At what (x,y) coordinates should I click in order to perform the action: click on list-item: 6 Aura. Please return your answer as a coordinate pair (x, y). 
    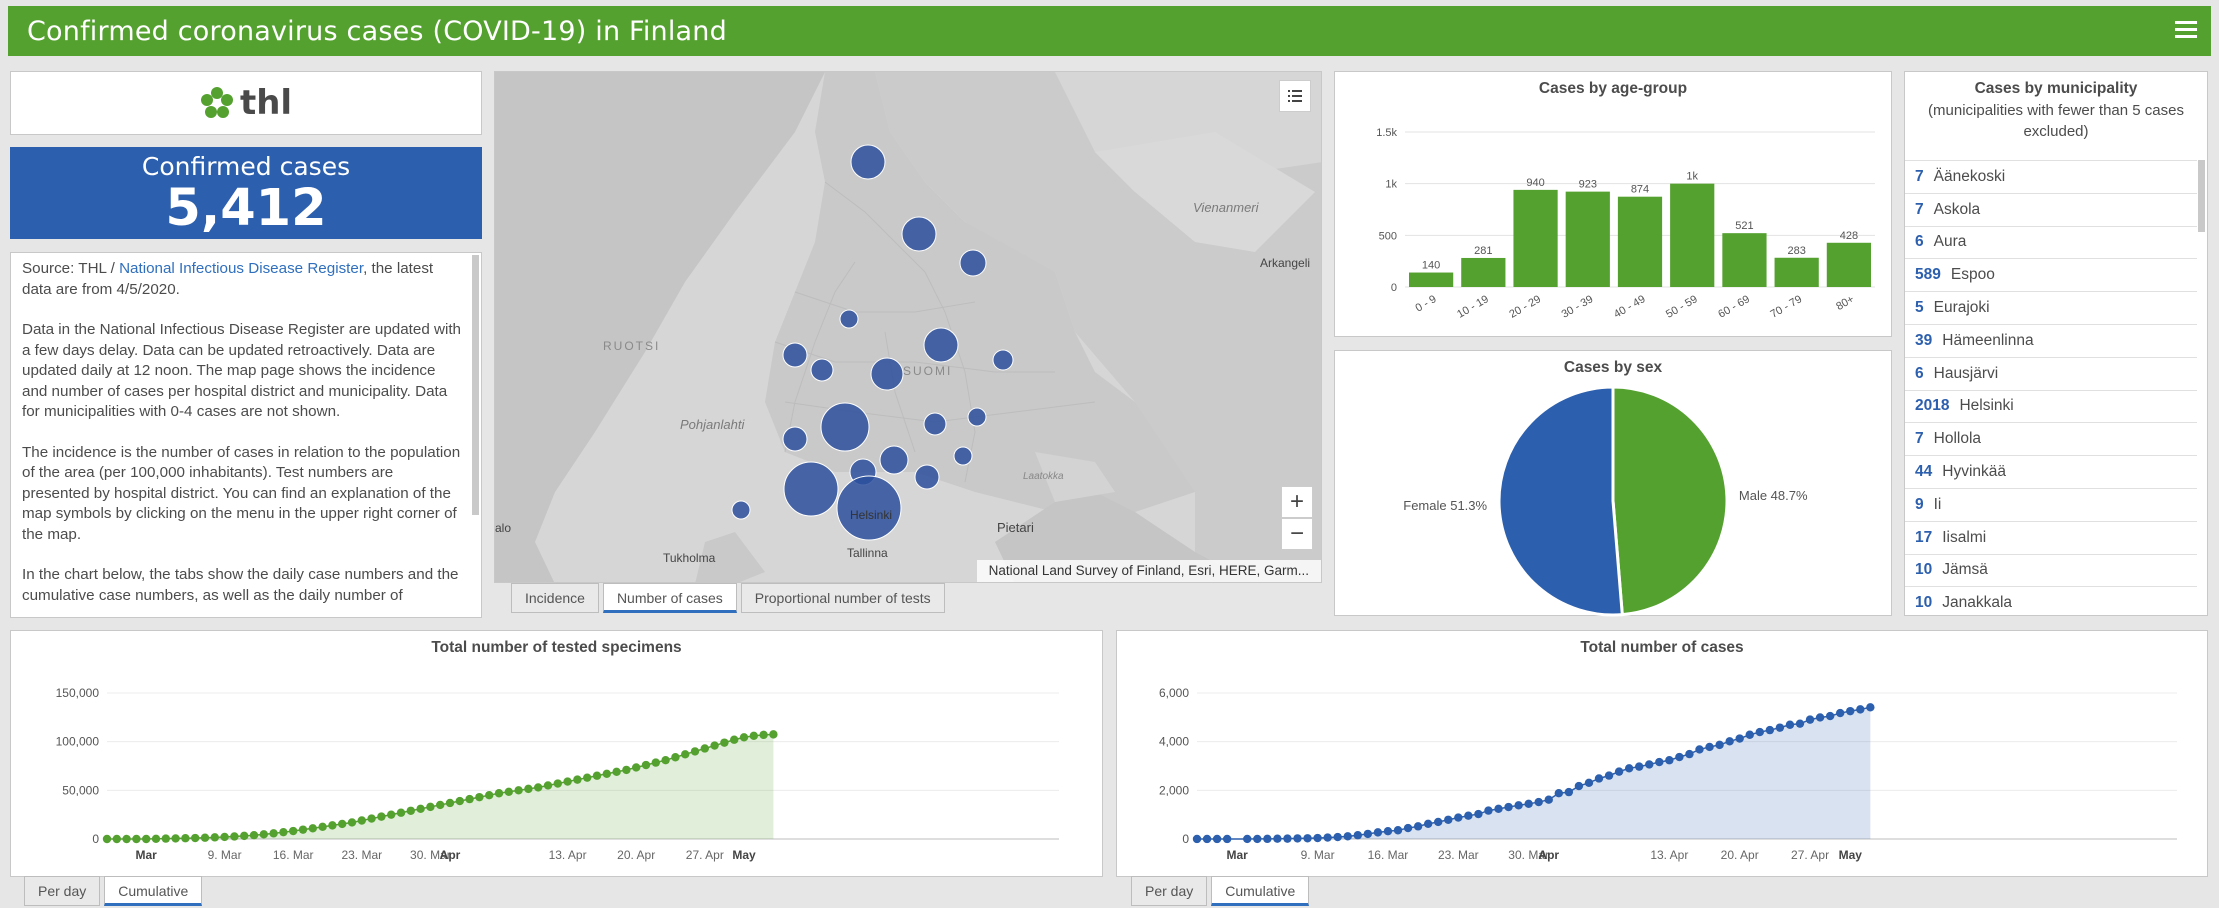
    Looking at the image, I should click on (2051, 242).